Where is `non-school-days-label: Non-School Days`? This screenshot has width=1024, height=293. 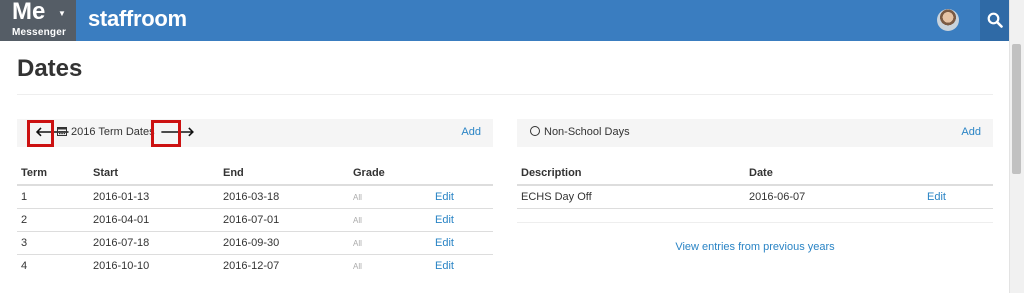 non-school-days-label: Non-School Days is located at coordinates (587, 132).